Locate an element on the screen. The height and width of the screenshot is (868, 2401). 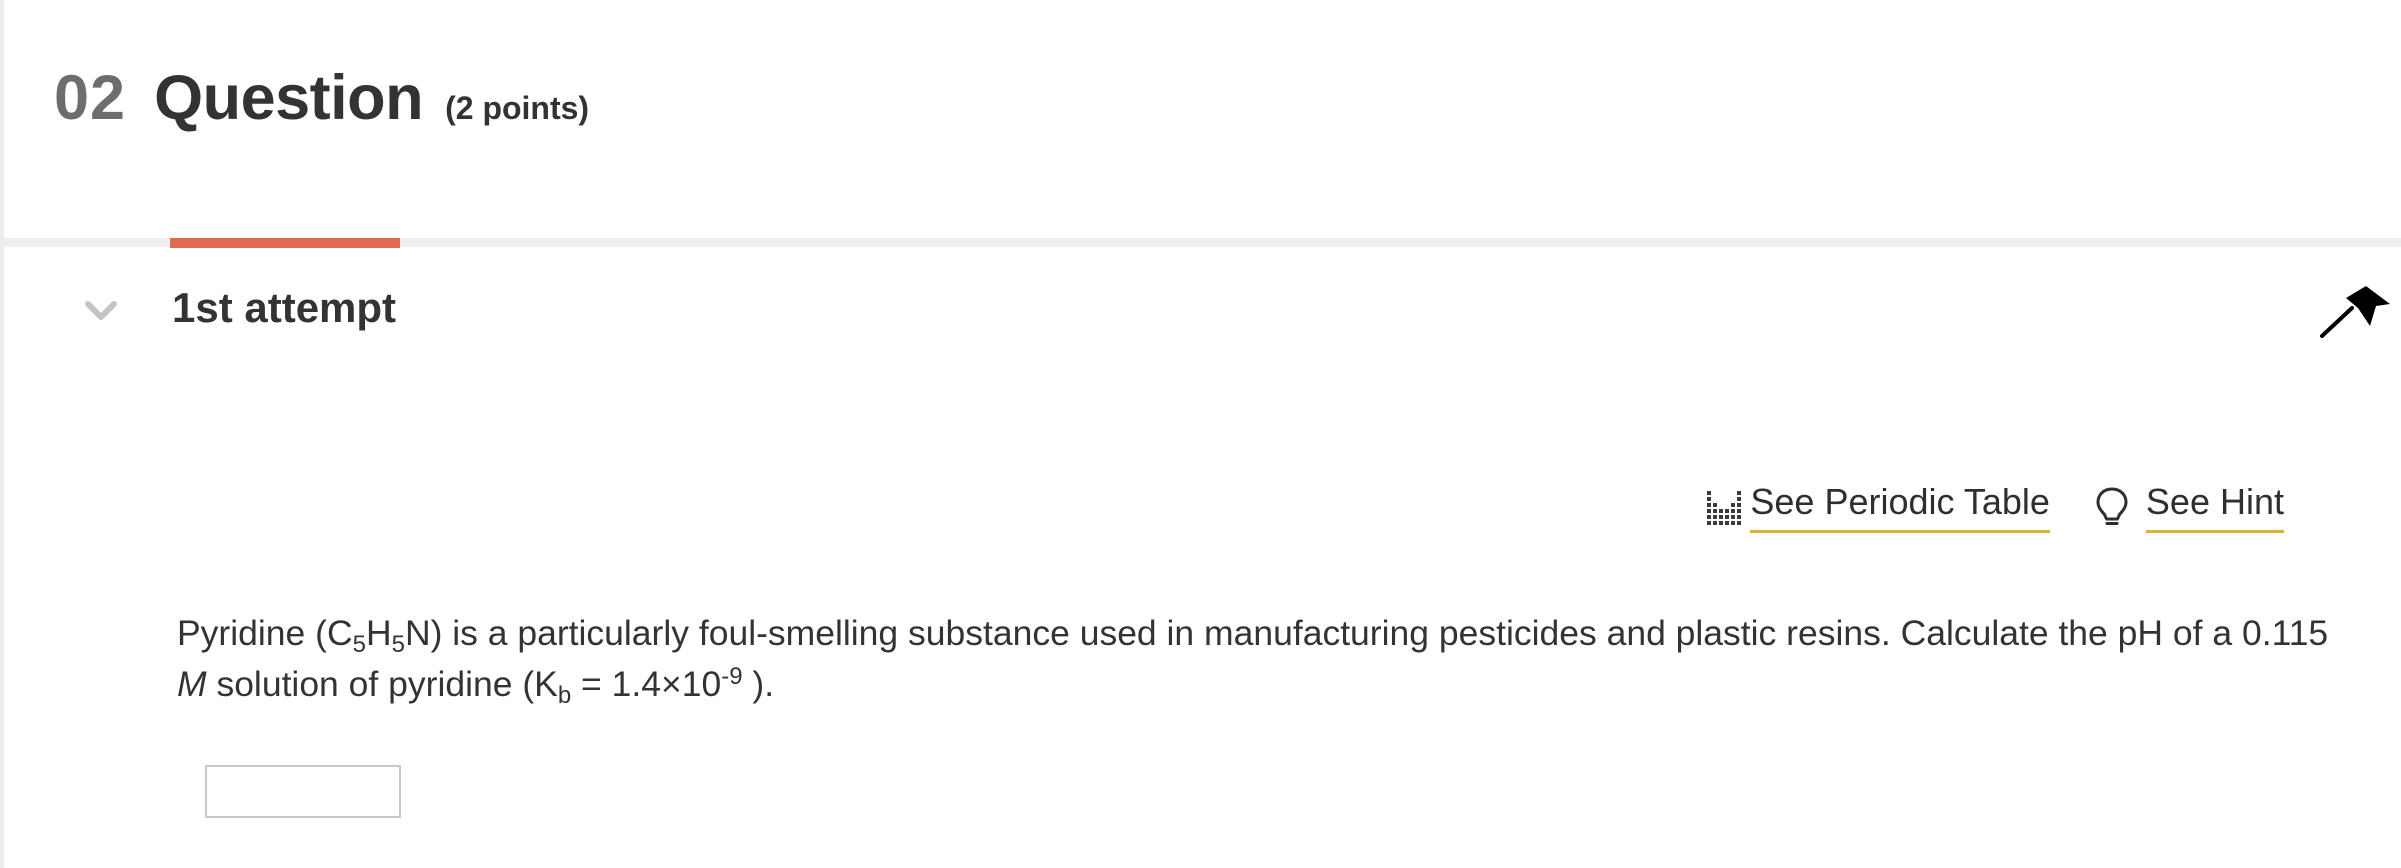
prompt-text: ). is located at coordinates (758, 684).